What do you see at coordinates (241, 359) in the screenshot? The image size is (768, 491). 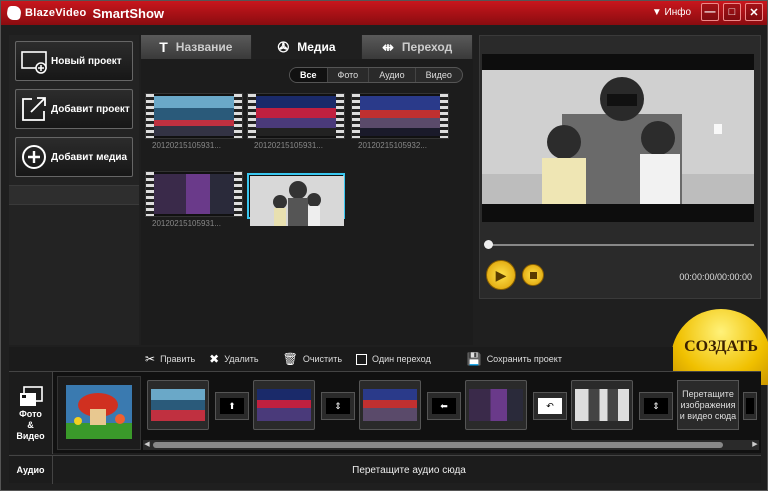 I see `delete-label: Удалить` at bounding box center [241, 359].